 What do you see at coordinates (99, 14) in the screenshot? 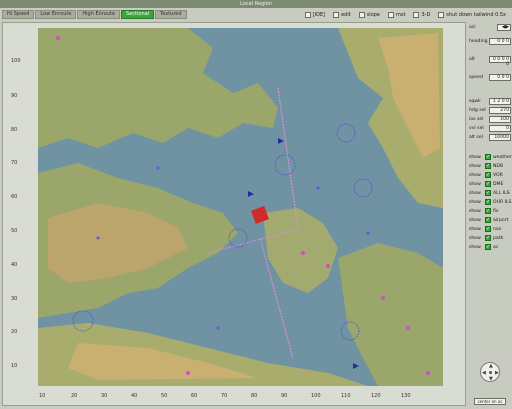
I see `tab-high-enroute: High Enroute` at bounding box center [99, 14].